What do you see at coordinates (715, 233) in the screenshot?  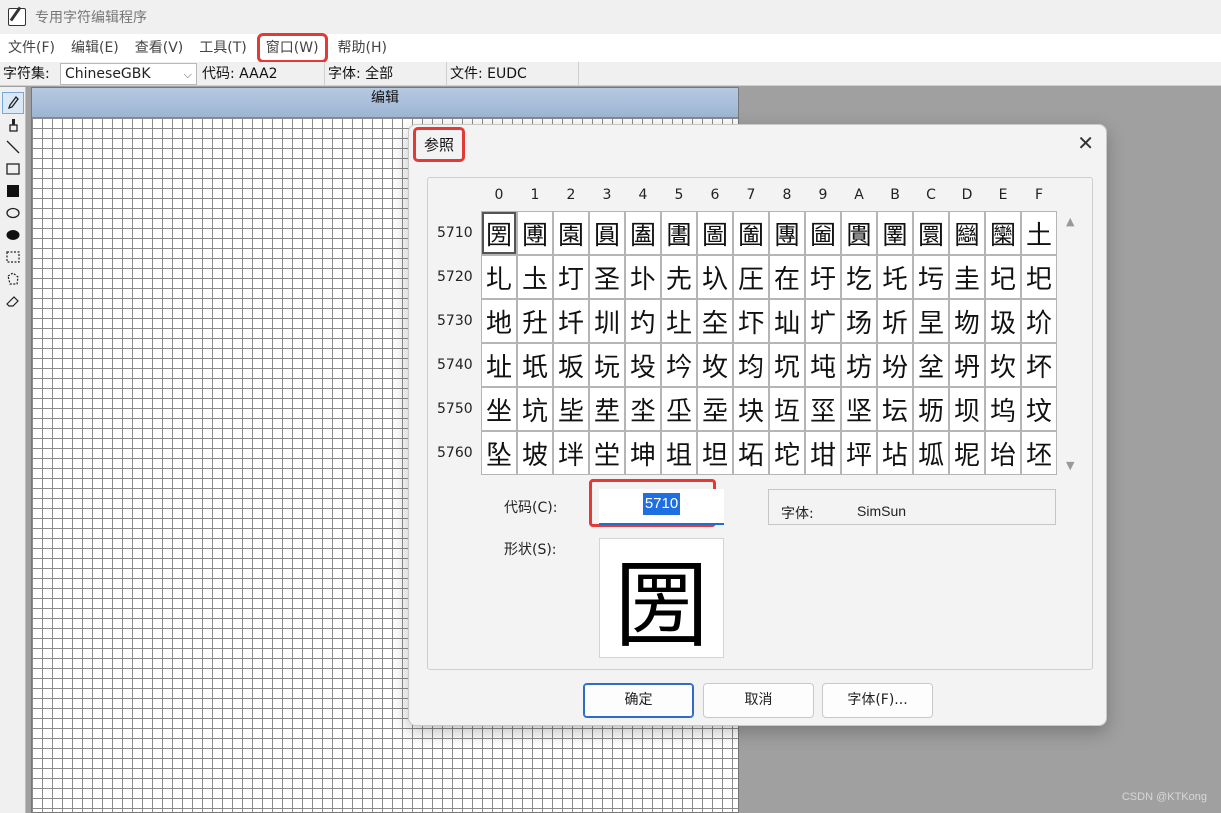 I see `character-cell: 圖` at bounding box center [715, 233].